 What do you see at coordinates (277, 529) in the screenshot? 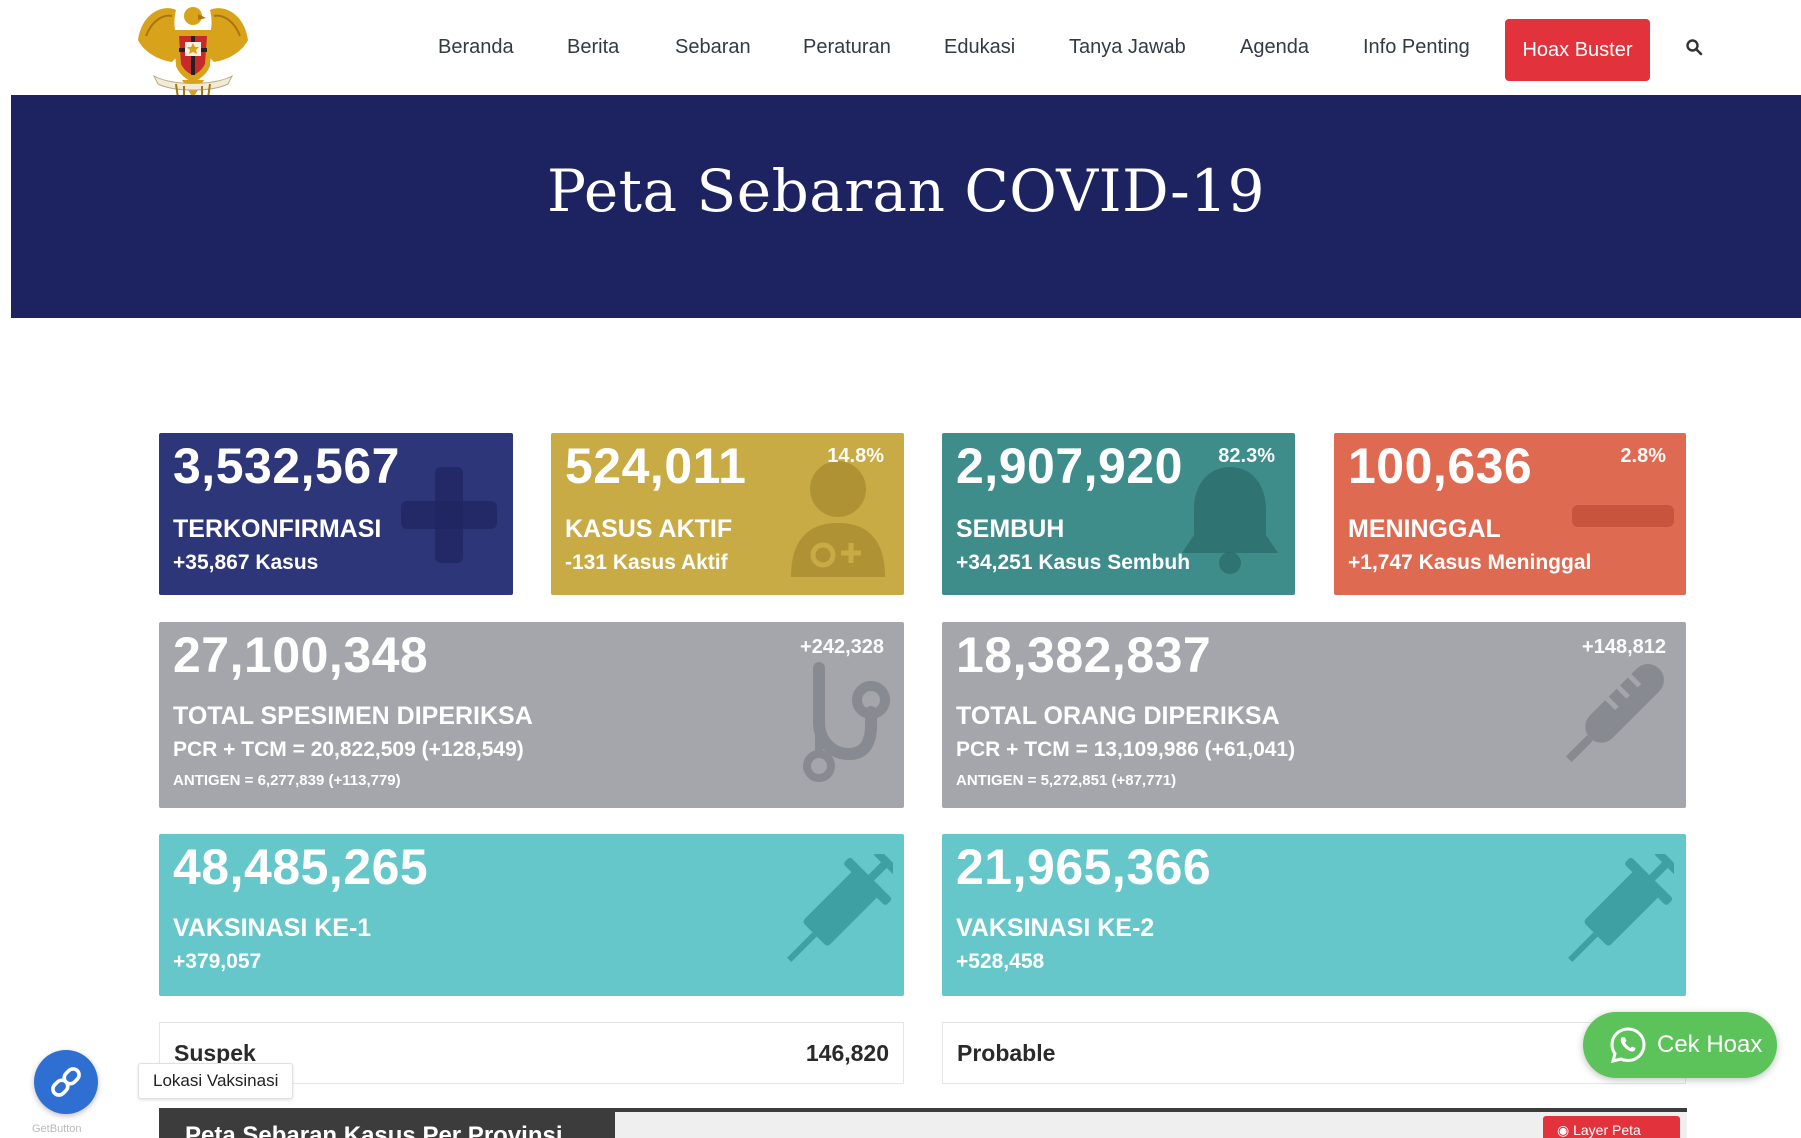
I see `confirmed-label: TERKONFIRMASI` at bounding box center [277, 529].